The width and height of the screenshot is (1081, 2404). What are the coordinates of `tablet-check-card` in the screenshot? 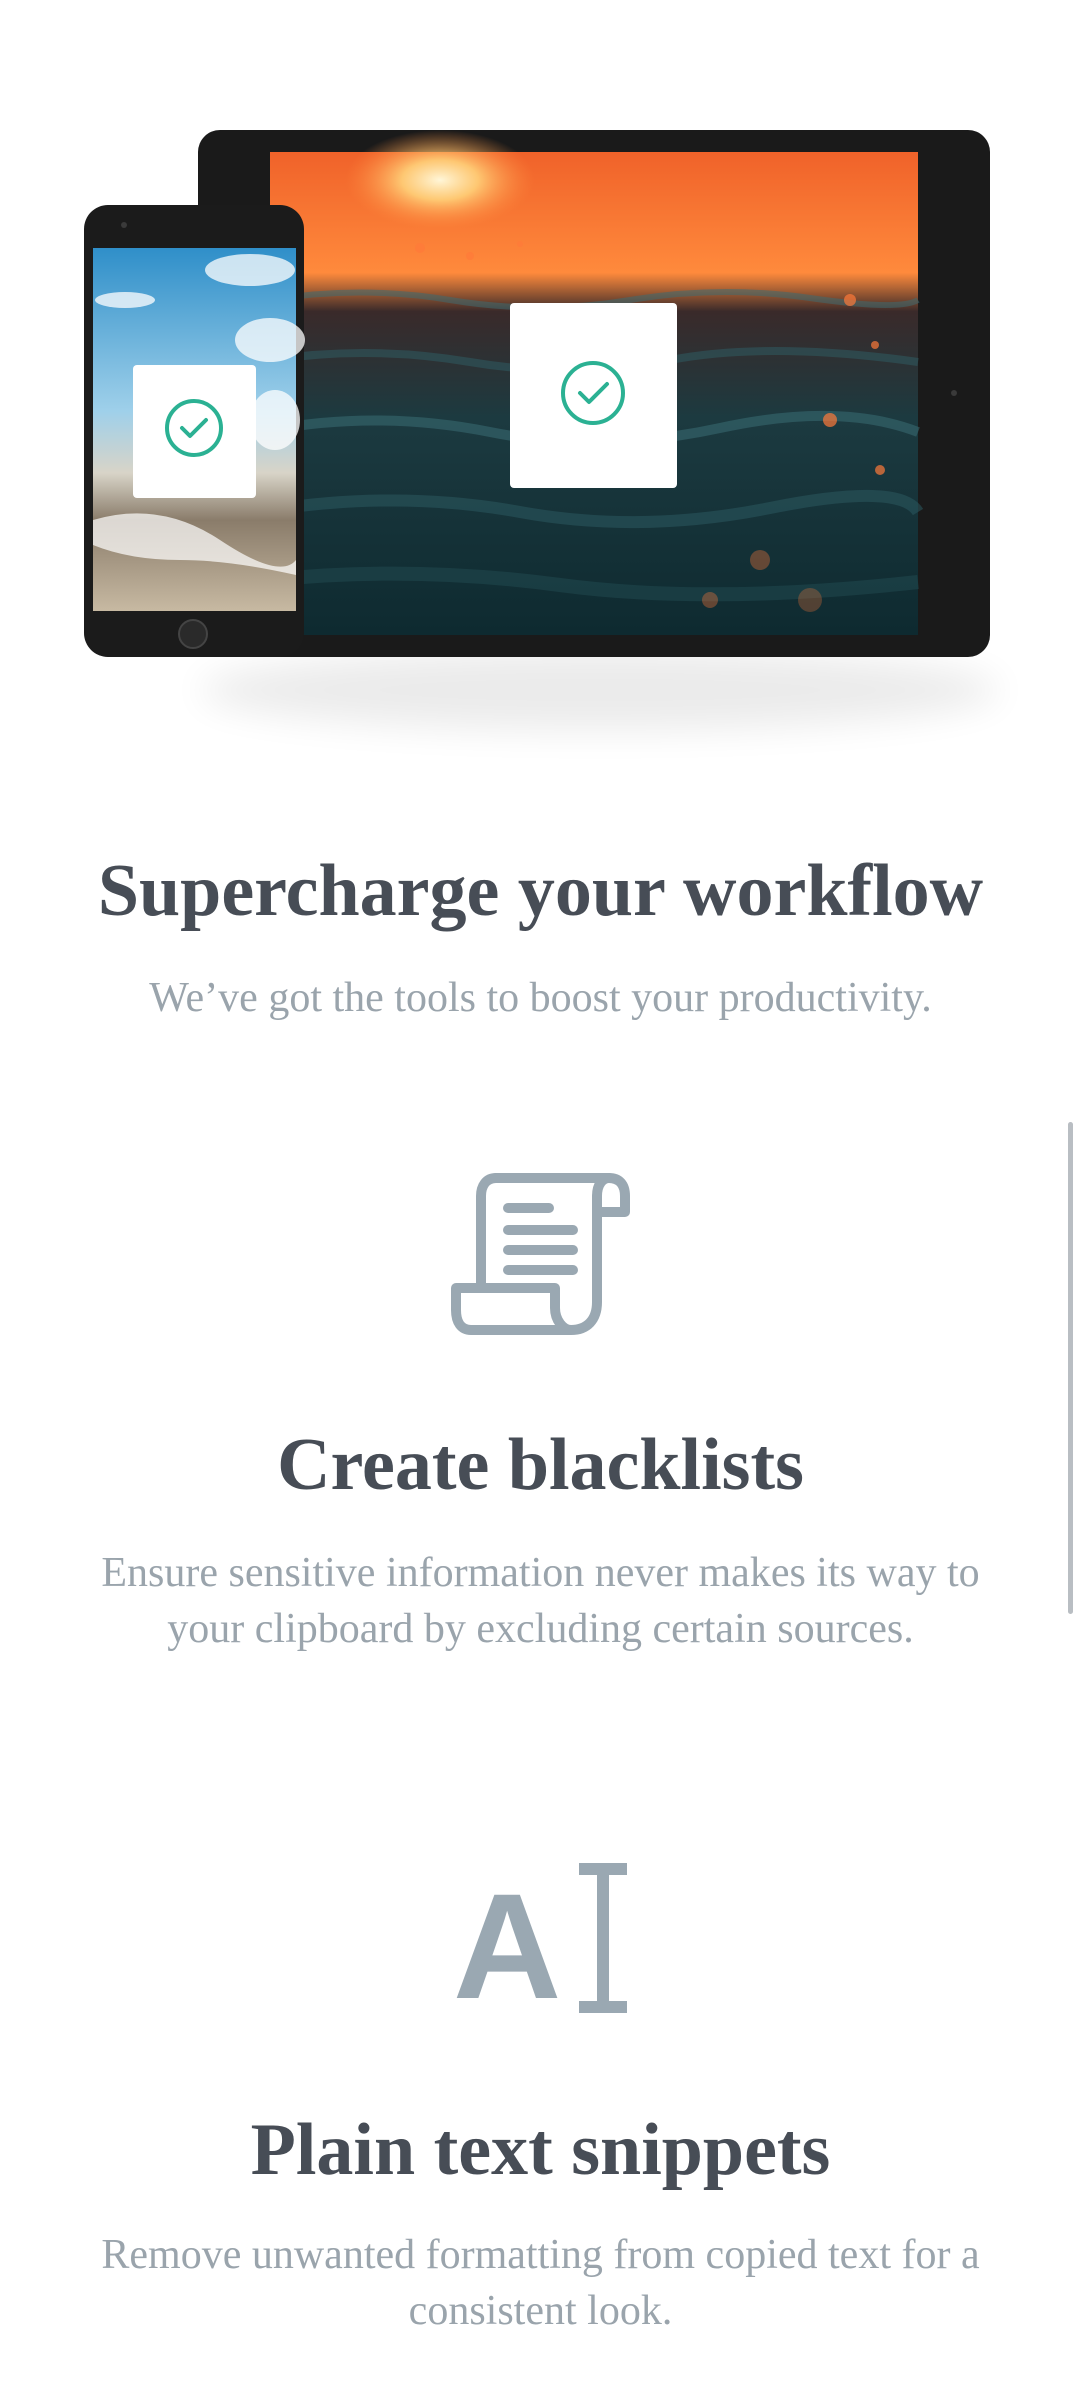 It's located at (593, 395).